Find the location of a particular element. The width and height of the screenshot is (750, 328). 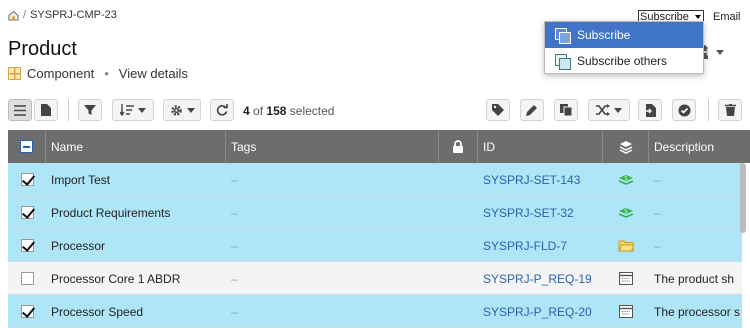

subscribe-option: Subscribe is located at coordinates (624, 35).